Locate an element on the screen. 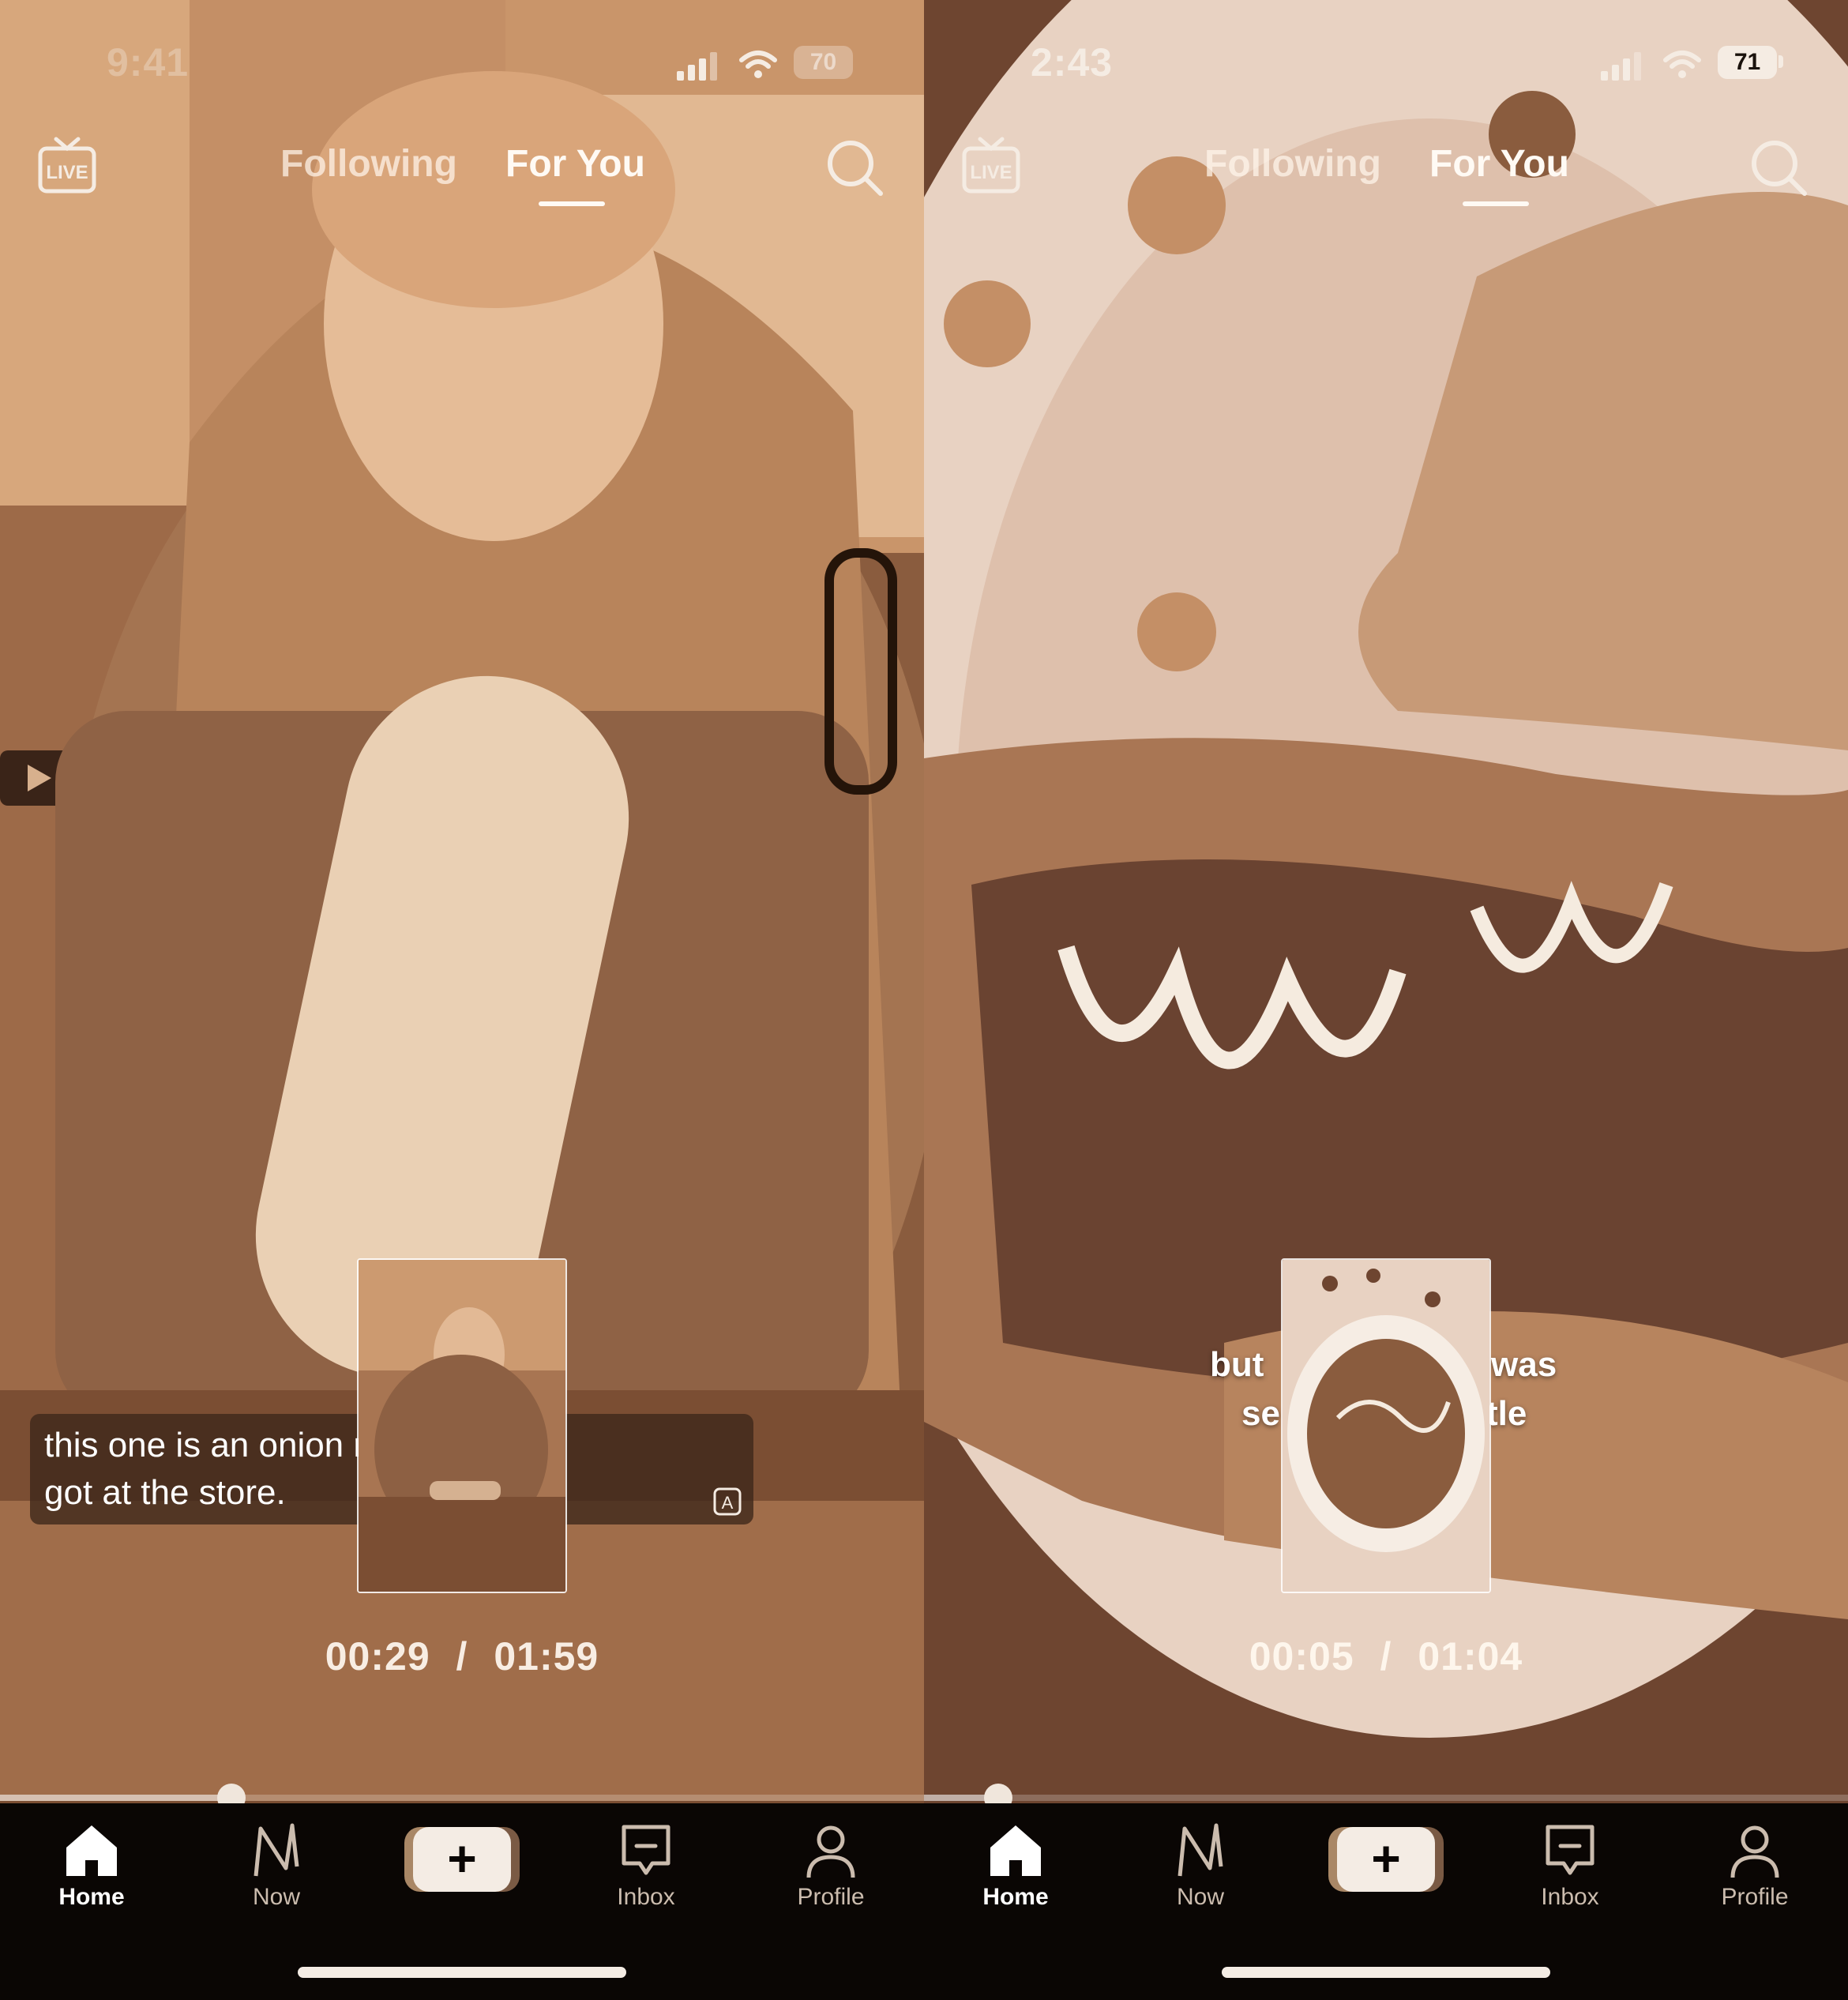 This screenshot has width=1848, height=2000. battery-cap is located at coordinates (1781, 61).